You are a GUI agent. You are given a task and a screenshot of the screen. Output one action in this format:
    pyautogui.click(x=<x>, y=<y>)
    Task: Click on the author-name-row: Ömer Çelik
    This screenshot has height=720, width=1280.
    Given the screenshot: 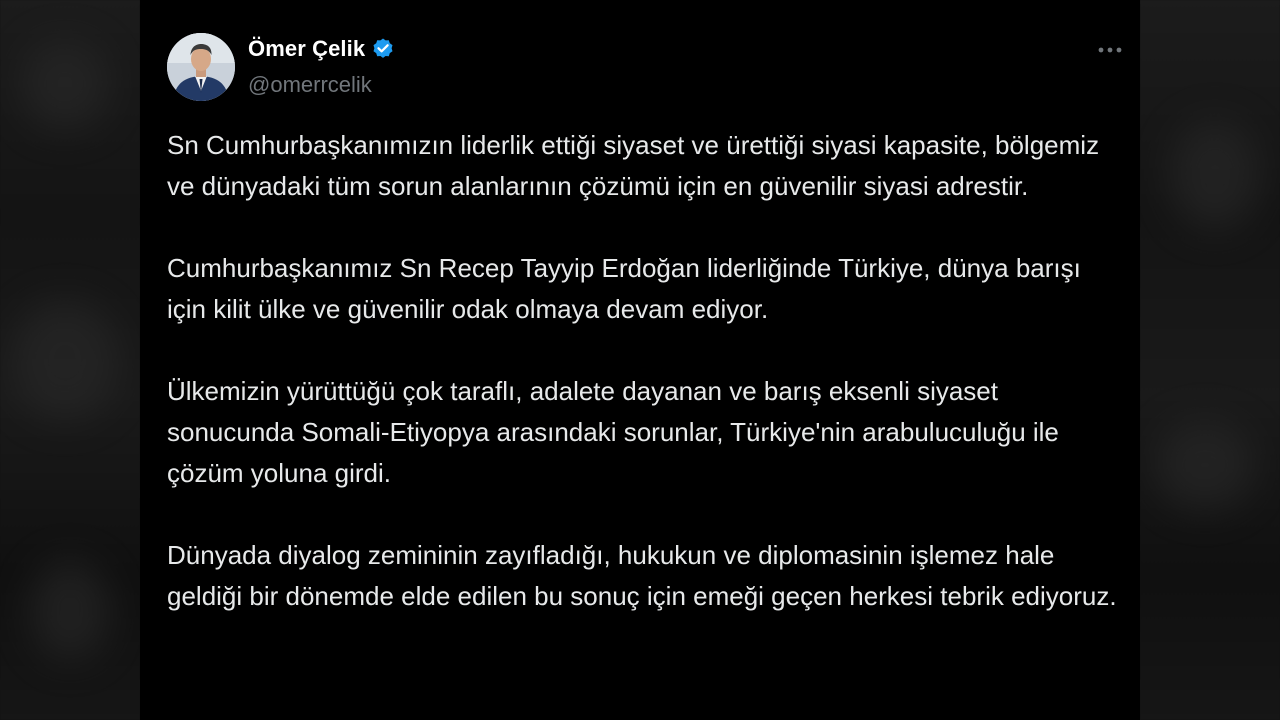 What is the action you would take?
    pyautogui.click(x=321, y=49)
    